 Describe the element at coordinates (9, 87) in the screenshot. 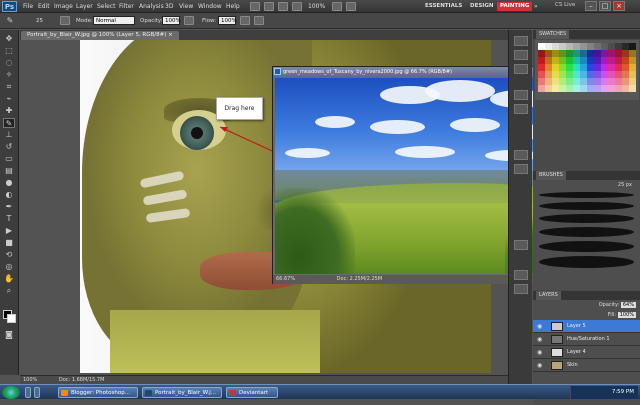

I see `crop-tool-icon: ⌗` at that location.